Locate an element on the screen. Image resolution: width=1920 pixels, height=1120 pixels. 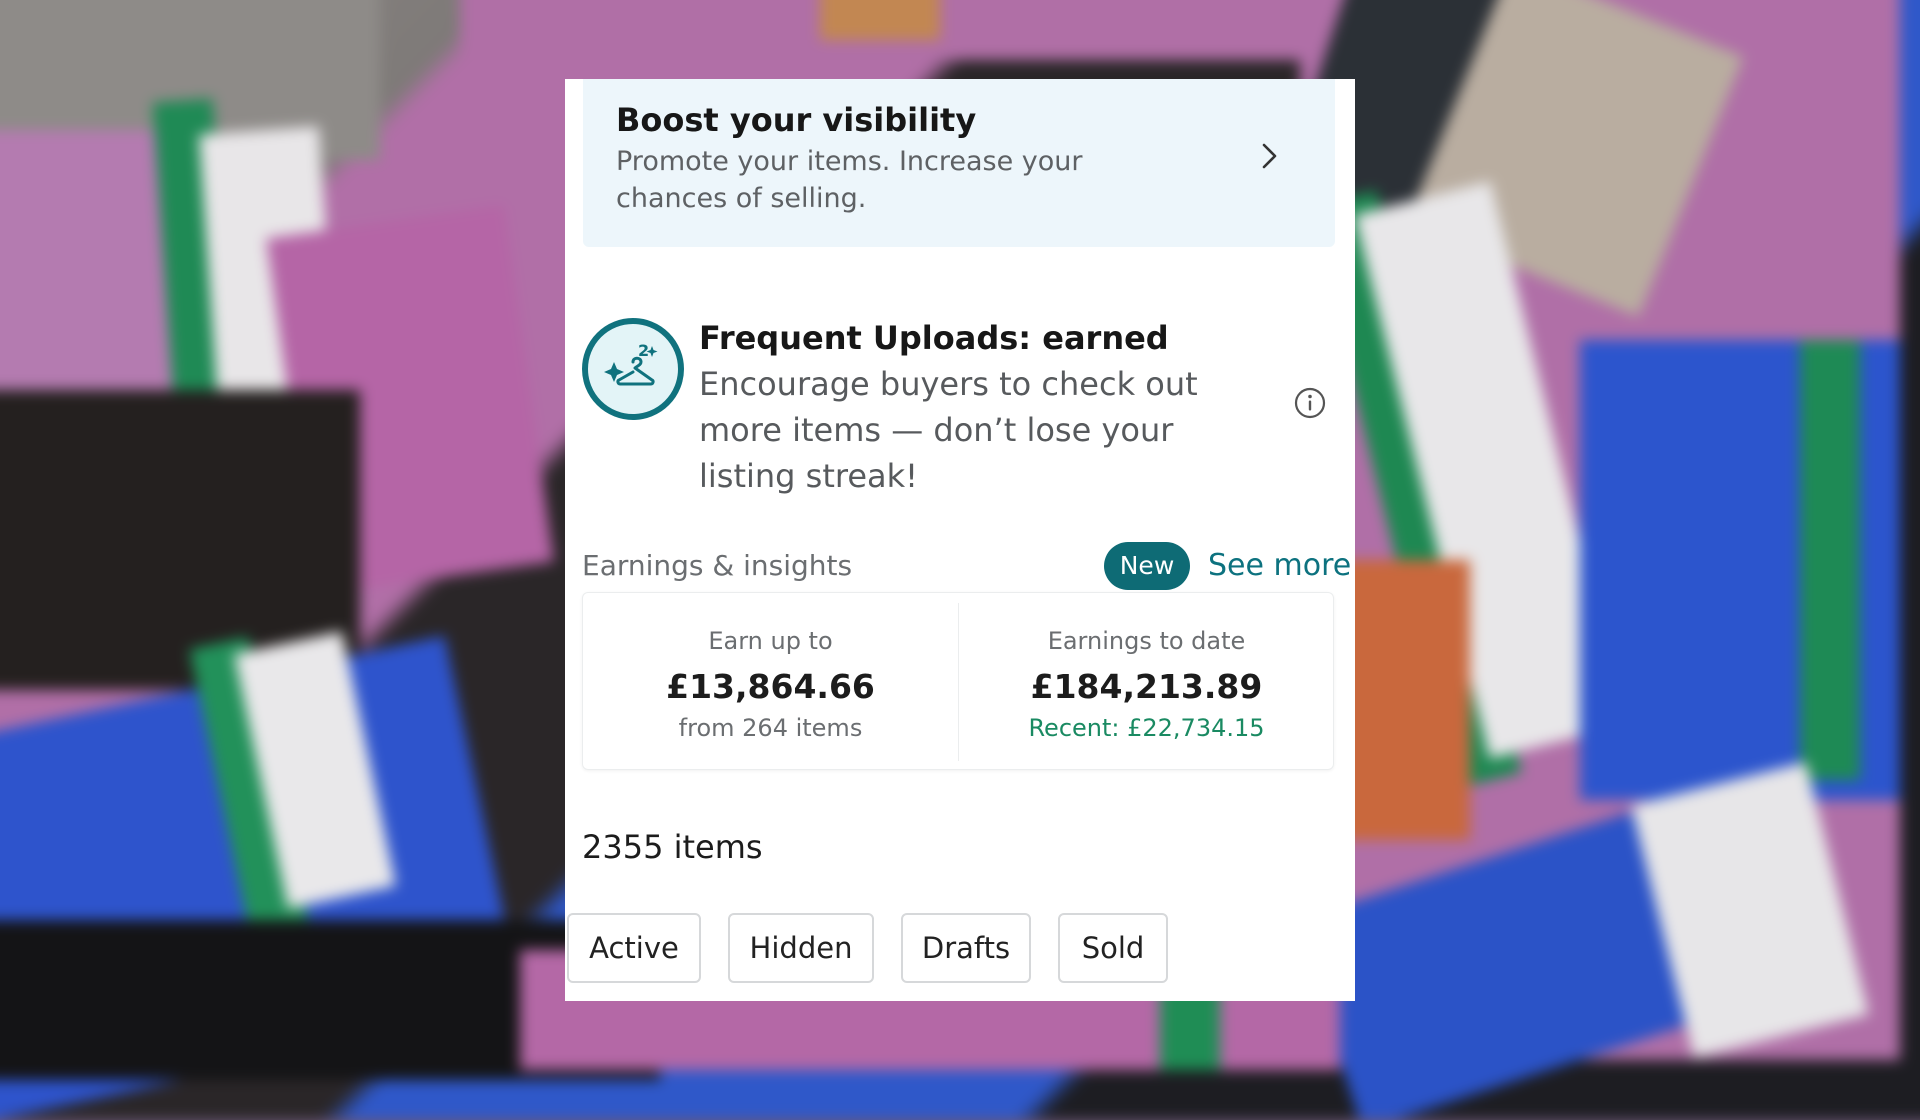
earn-up-to-stat: Earn up to £13,864.66 from 264 items is located at coordinates (770, 667).